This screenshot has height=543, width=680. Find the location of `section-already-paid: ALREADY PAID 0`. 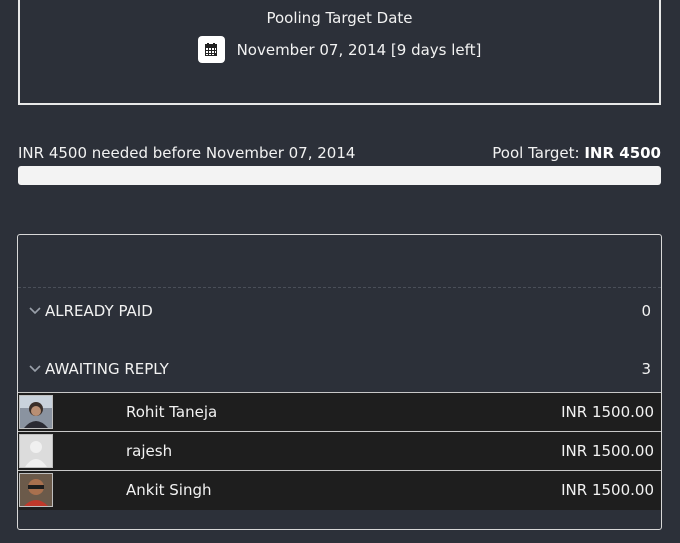

section-already-paid: ALREADY PAID 0 is located at coordinates (339, 311).